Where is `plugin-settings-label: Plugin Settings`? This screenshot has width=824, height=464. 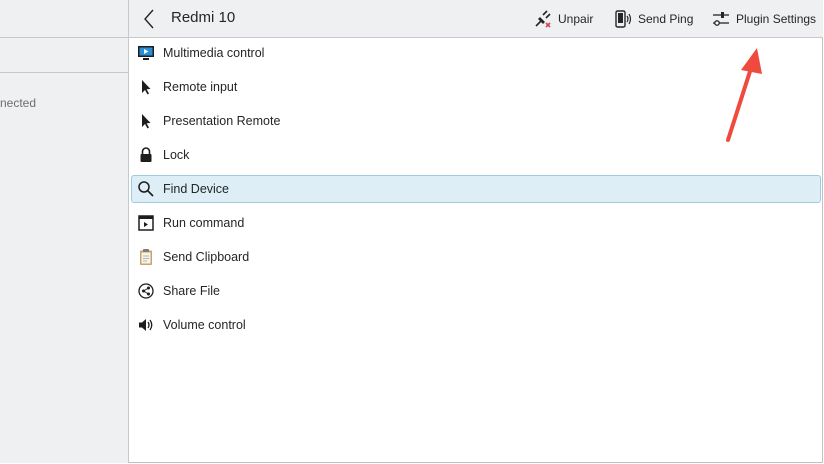 plugin-settings-label: Plugin Settings is located at coordinates (776, 19).